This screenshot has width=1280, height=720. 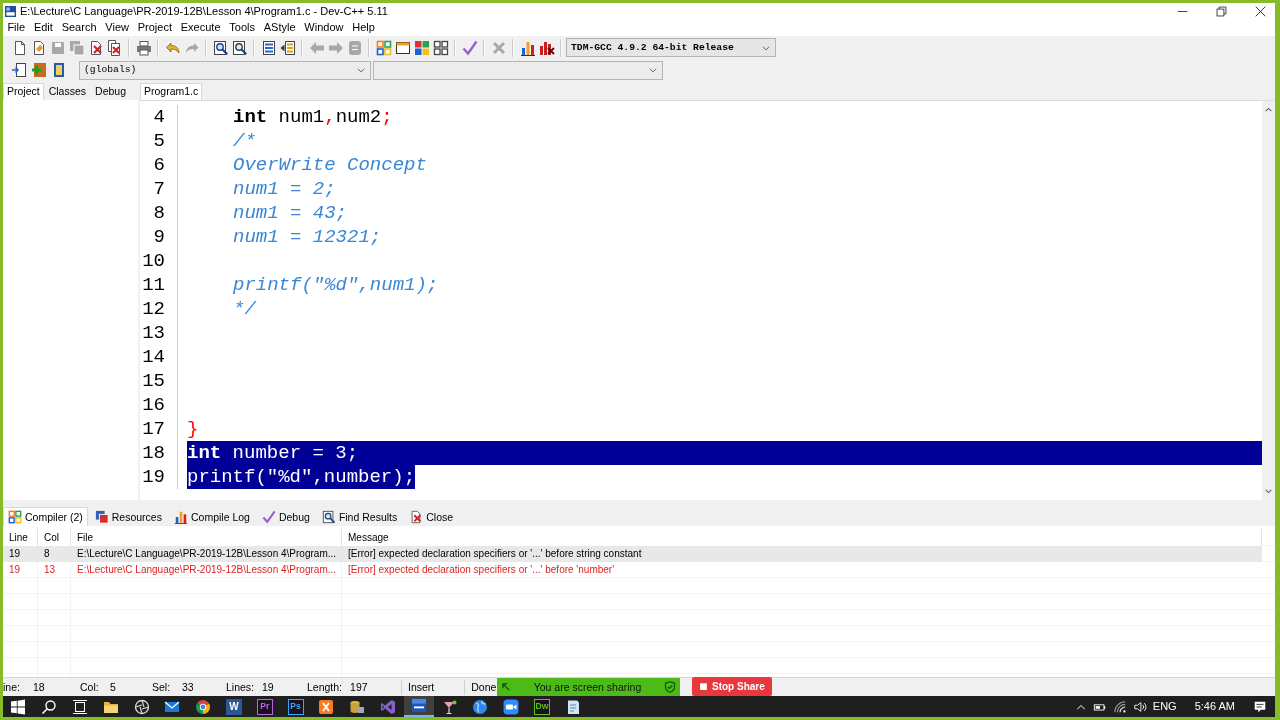 I want to click on table-cell-text: 8, so click(x=47, y=554).